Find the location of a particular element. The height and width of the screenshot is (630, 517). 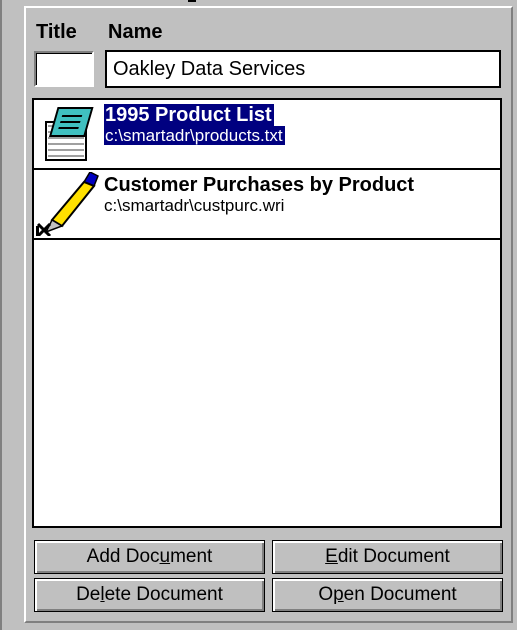

document-title: Customer Purchases by Product is located at coordinates (259, 185).